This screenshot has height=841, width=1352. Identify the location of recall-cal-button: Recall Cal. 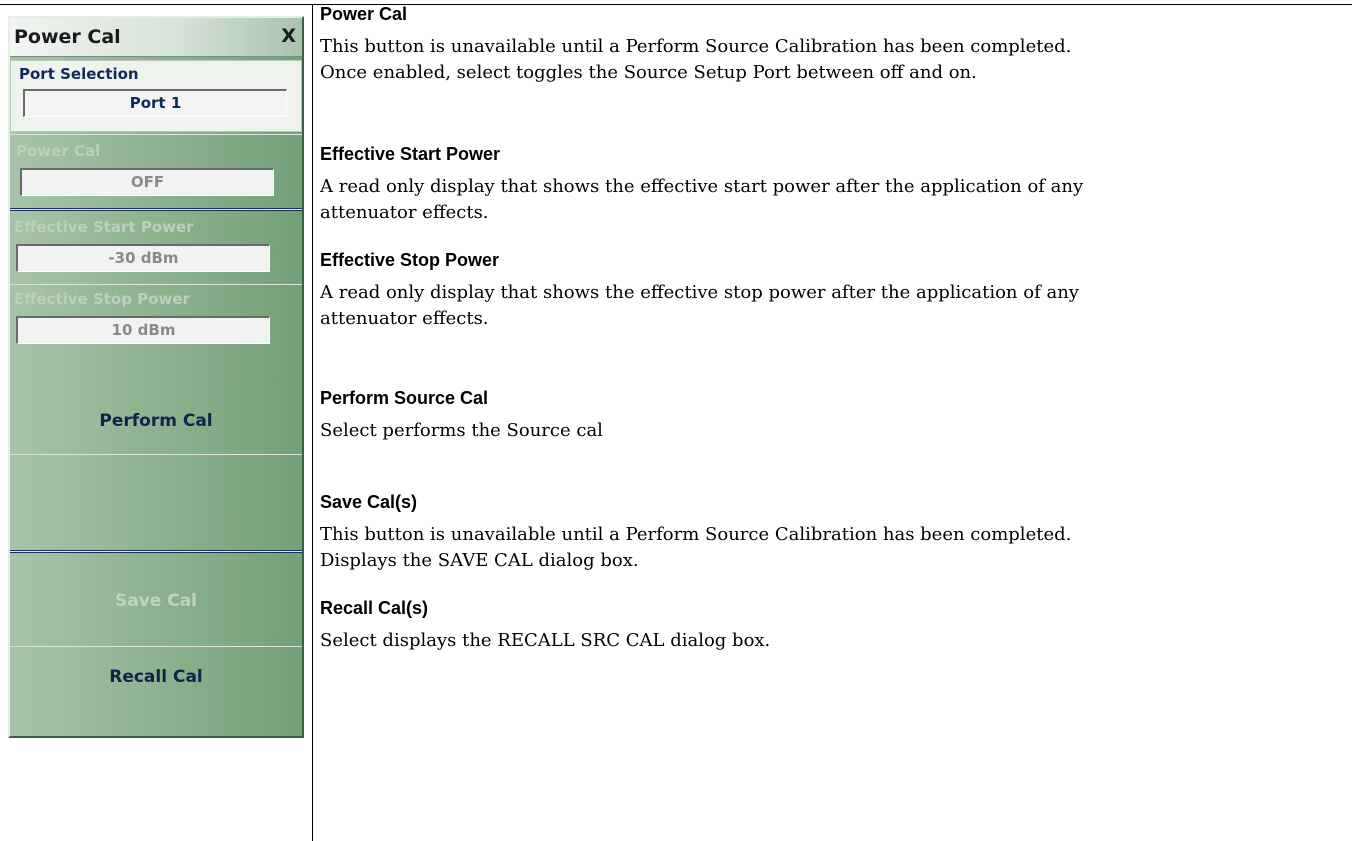
(156, 677).